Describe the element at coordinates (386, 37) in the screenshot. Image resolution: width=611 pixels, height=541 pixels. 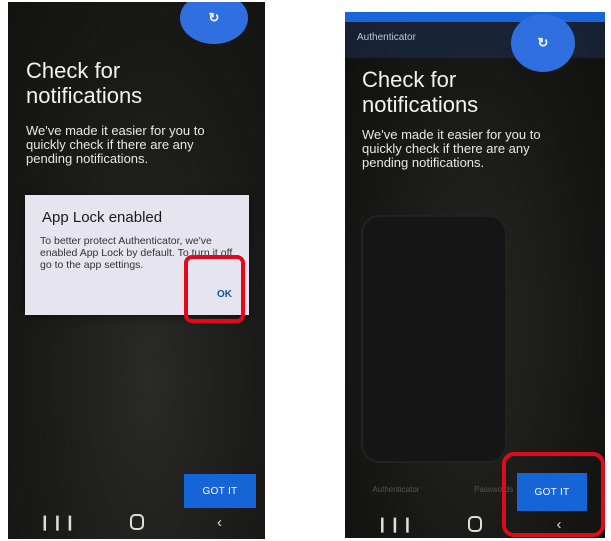
I see `app-title: Authenticator` at that location.